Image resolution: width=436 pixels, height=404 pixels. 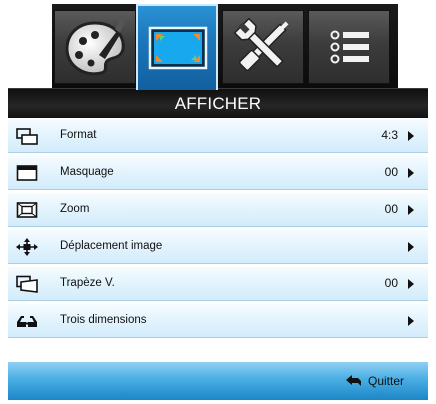 I want to click on tab-options, so click(x=349, y=47).